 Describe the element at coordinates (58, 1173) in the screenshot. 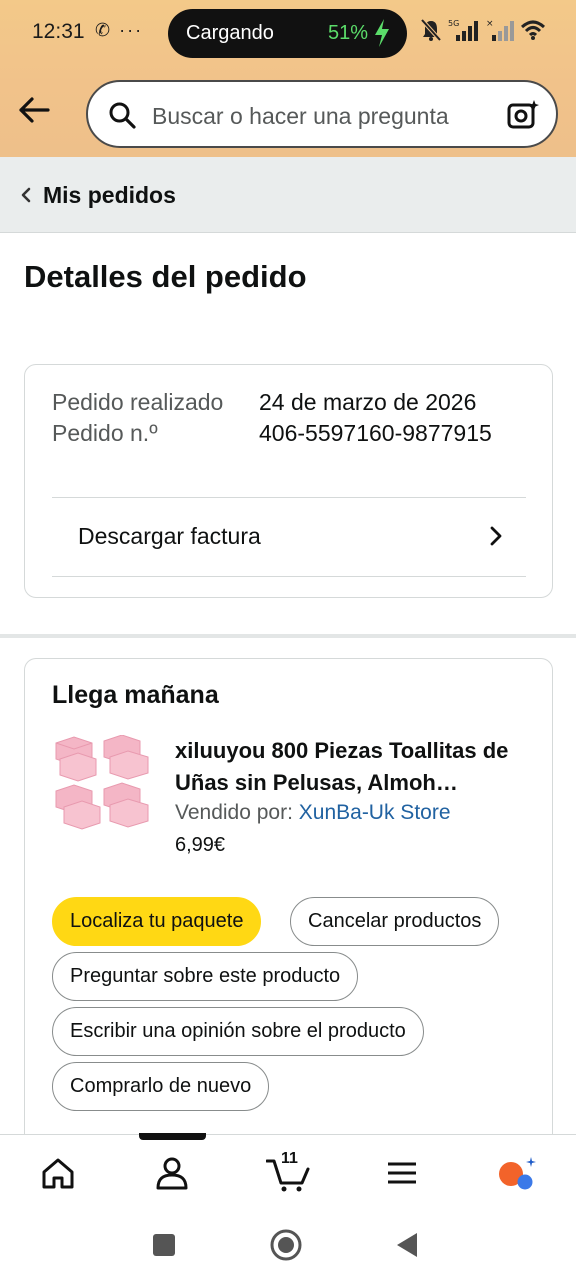

I see `home-icon` at that location.